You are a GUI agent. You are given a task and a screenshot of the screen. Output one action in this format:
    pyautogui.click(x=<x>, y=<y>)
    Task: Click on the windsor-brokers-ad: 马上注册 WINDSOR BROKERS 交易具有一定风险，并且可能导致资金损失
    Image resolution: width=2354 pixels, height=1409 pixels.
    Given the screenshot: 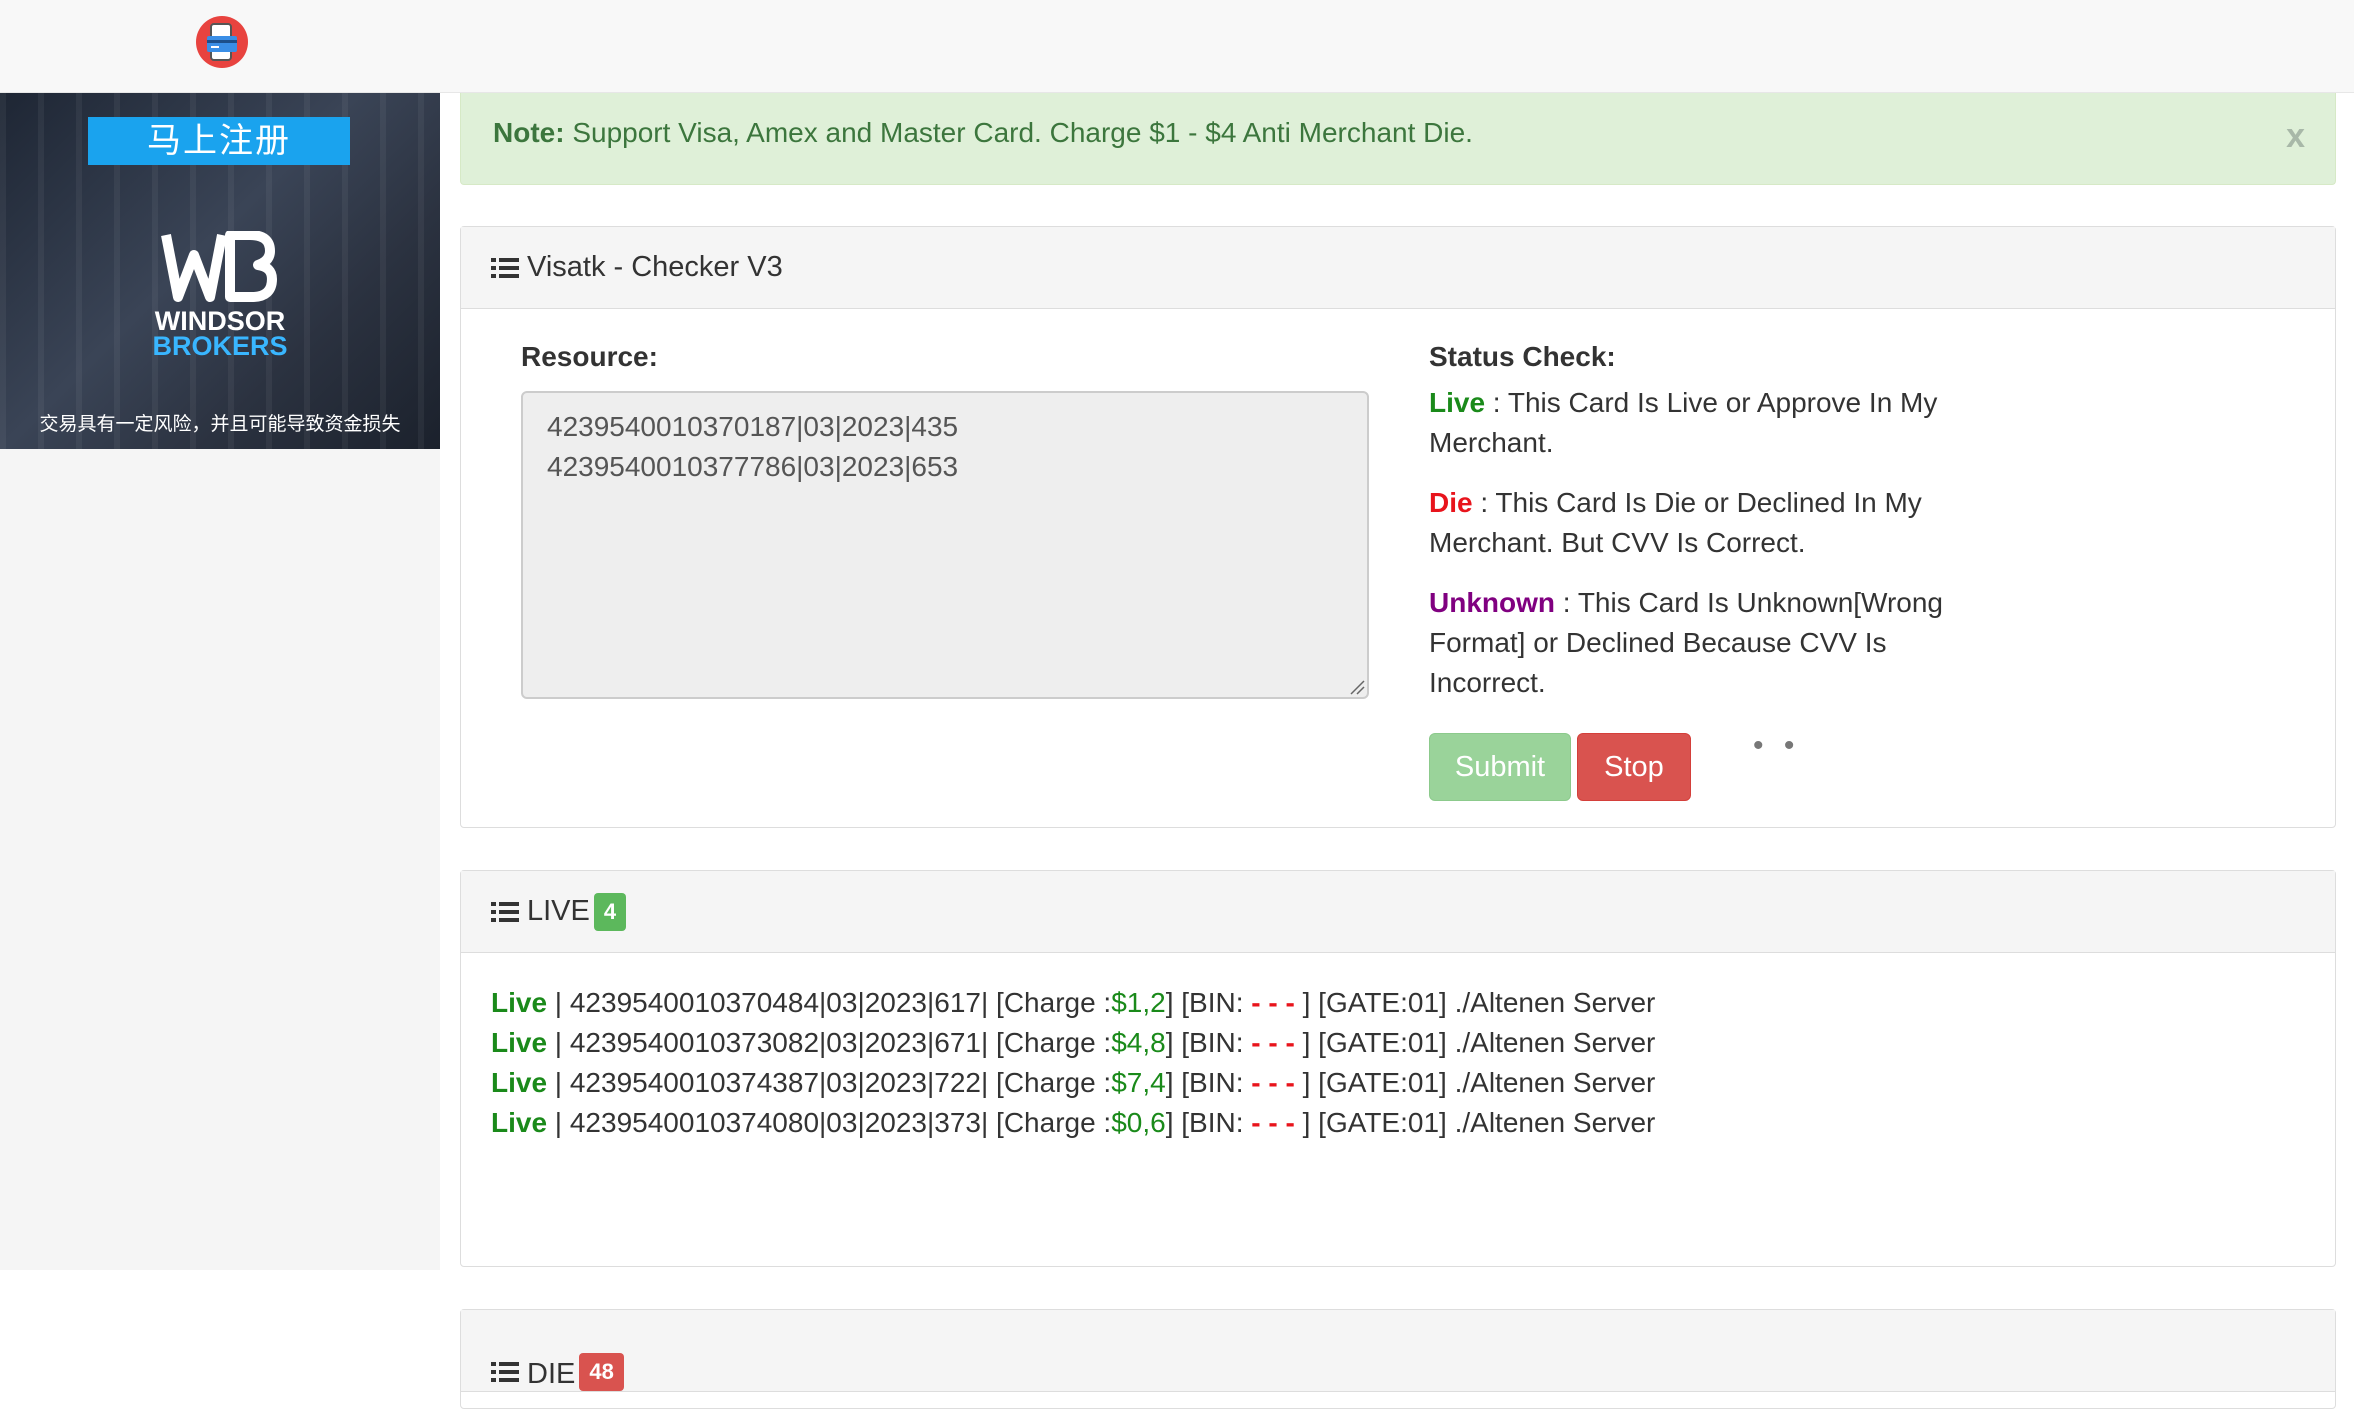 What is the action you would take?
    pyautogui.click(x=220, y=271)
    